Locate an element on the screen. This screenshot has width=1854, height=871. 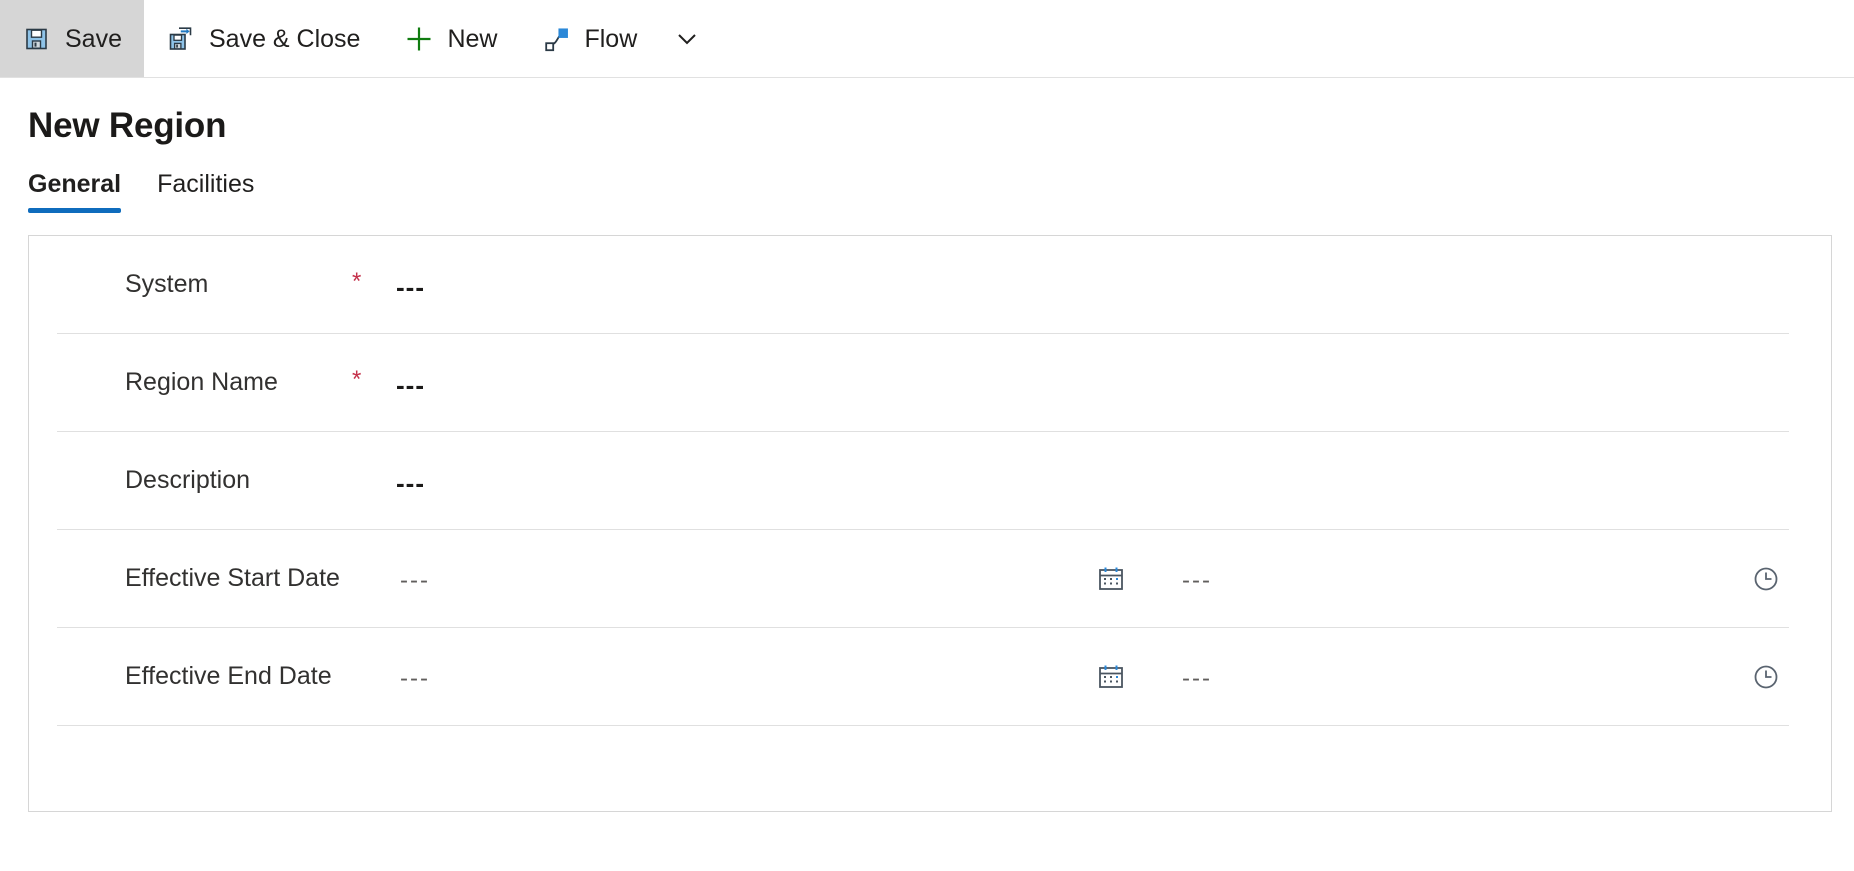
flow-icon is located at coordinates (556, 39).